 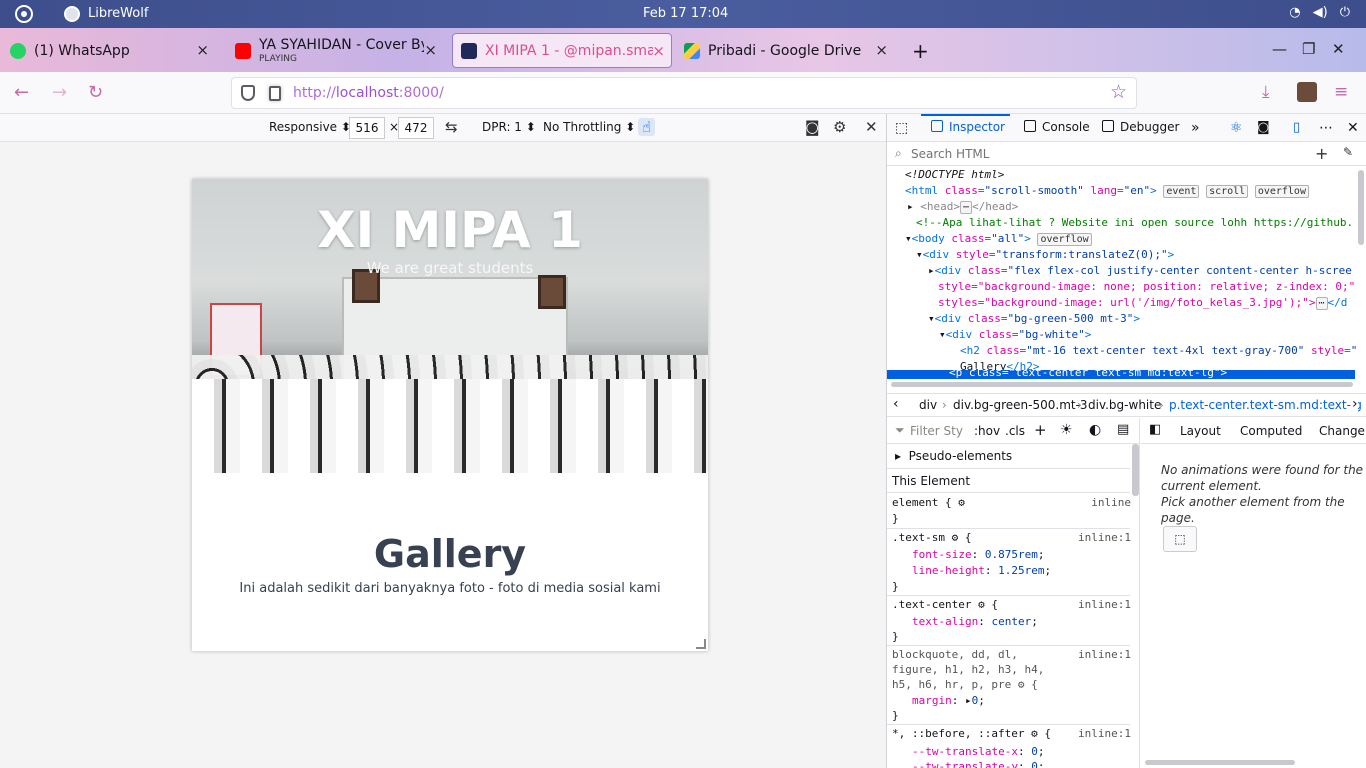 What do you see at coordinates (1122, 384) in the screenshot?
I see `markup-horizontal-scrollbar` at bounding box center [1122, 384].